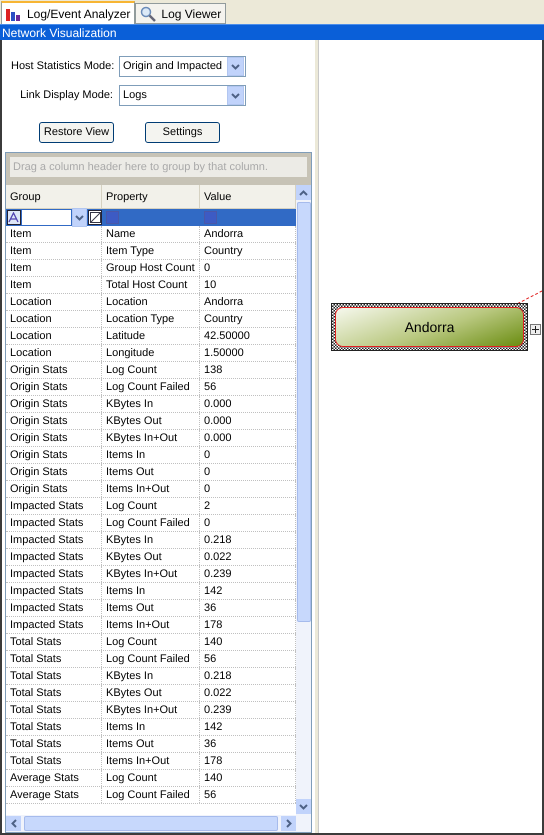 Image resolution: width=544 pixels, height=835 pixels. What do you see at coordinates (151, 285) in the screenshot?
I see `table-cell: Total Host Count` at bounding box center [151, 285].